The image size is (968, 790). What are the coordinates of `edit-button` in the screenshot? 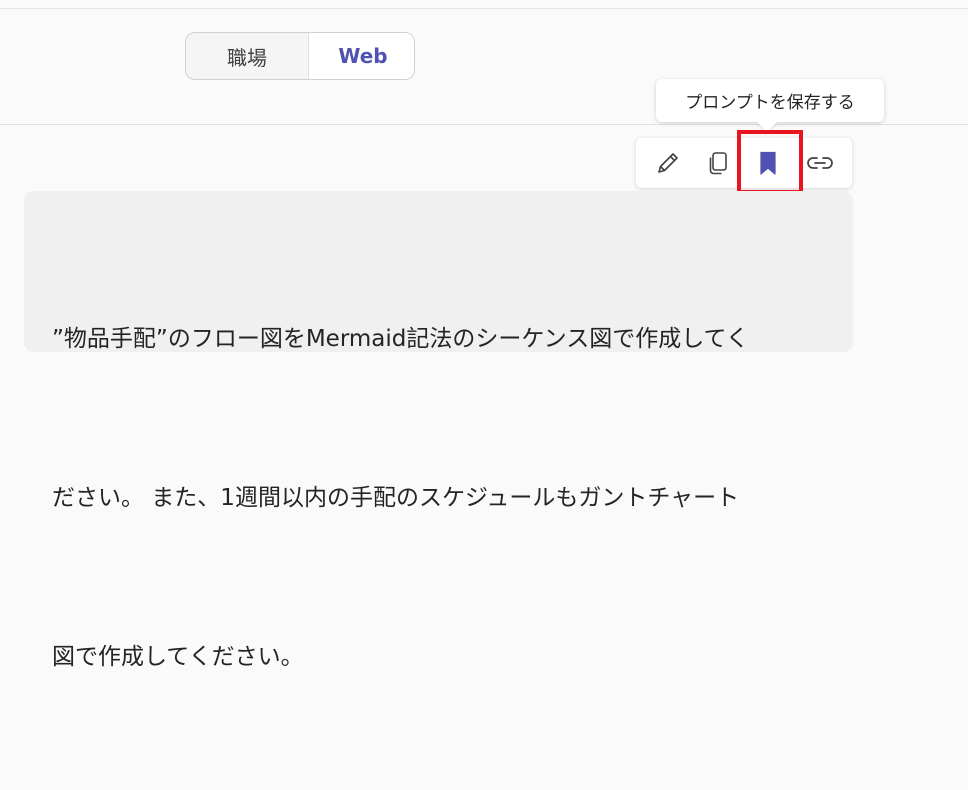 It's located at (668, 163).